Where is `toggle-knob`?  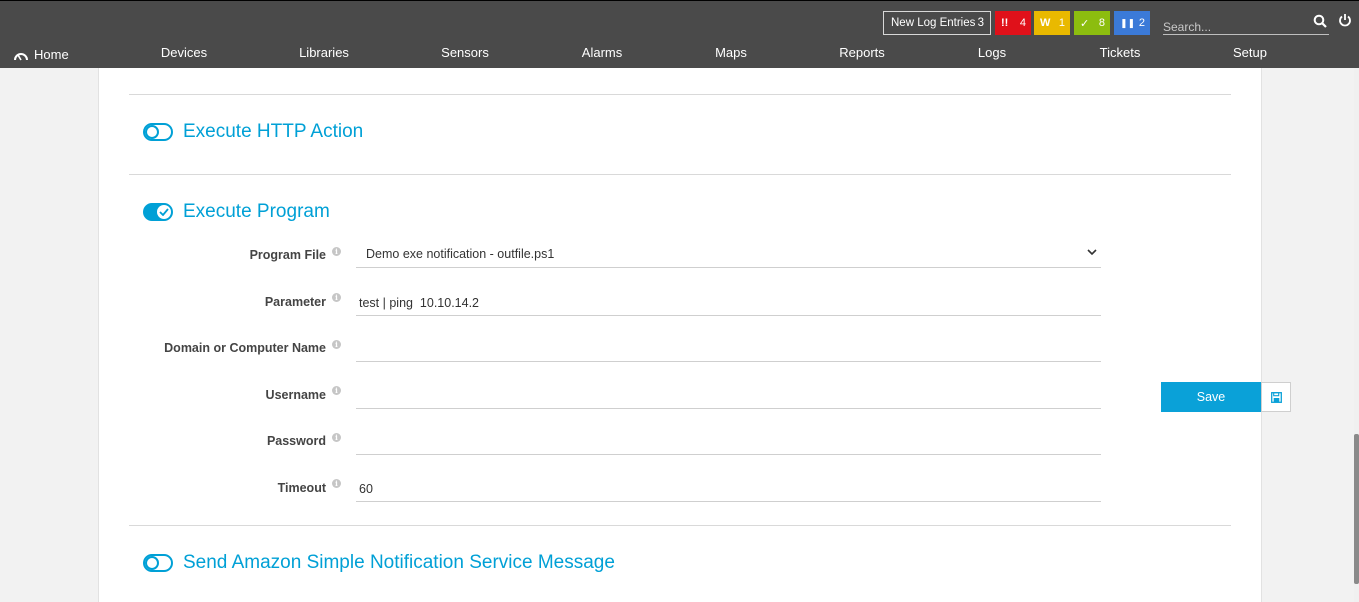 toggle-knob is located at coordinates (164, 212).